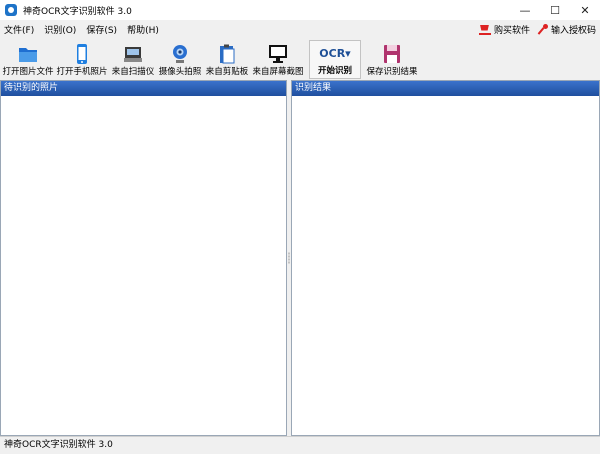 The image size is (600, 454). Describe the element at coordinates (335, 53) in the screenshot. I see `ocr-icon: OCR▾` at that location.